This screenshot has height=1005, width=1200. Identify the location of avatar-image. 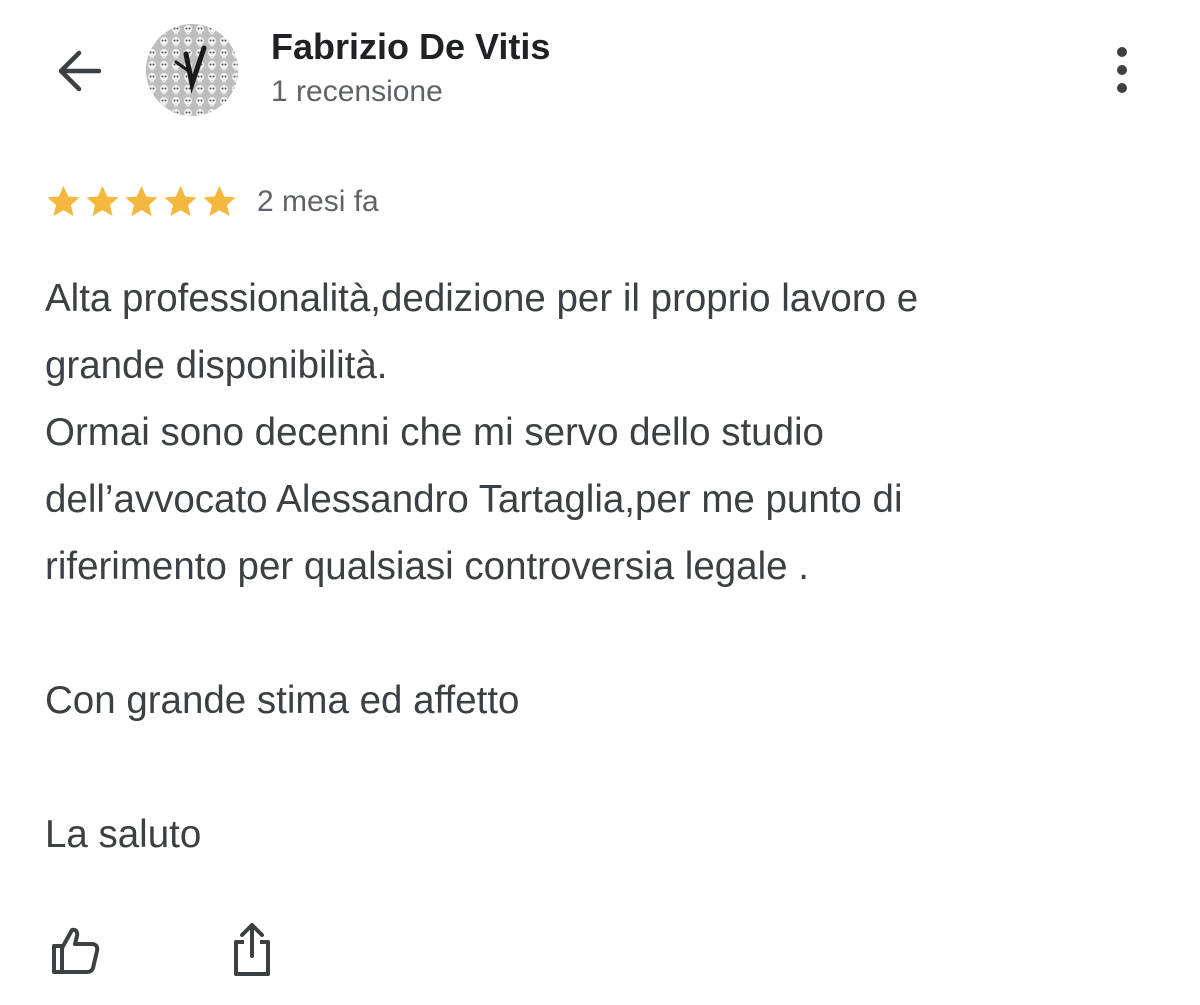
(192, 70).